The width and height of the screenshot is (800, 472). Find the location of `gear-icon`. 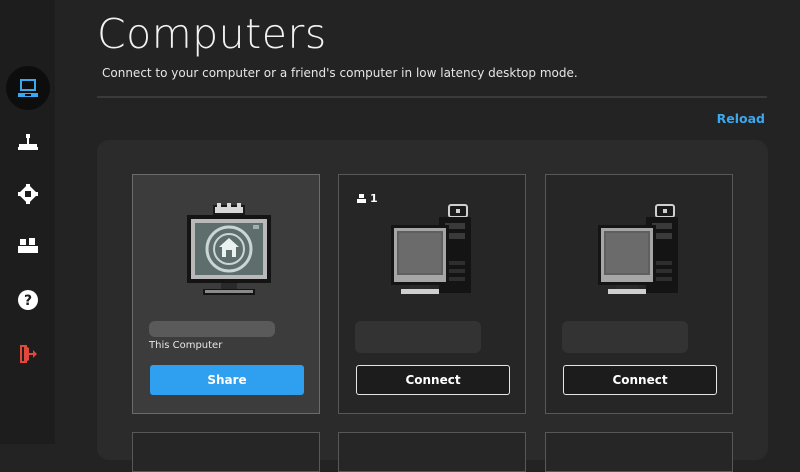

gear-icon is located at coordinates (28, 194).